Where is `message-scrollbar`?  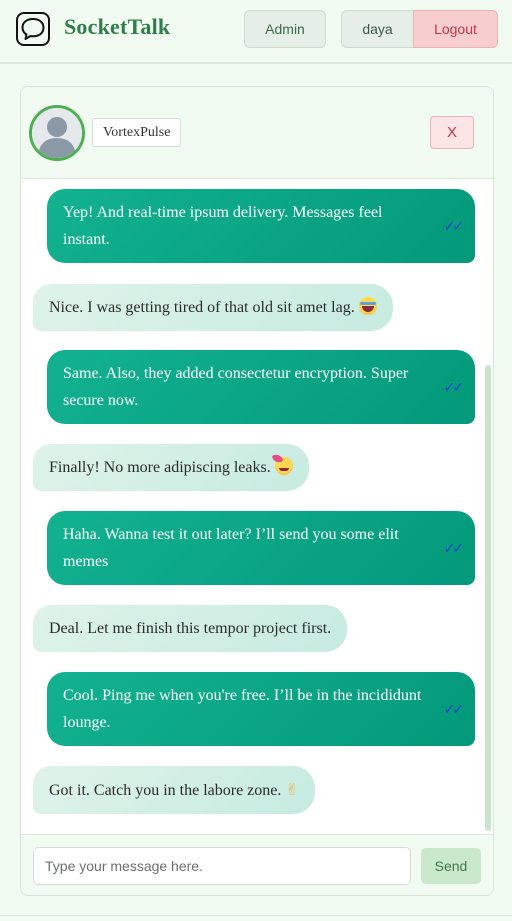
message-scrollbar is located at coordinates (488, 506).